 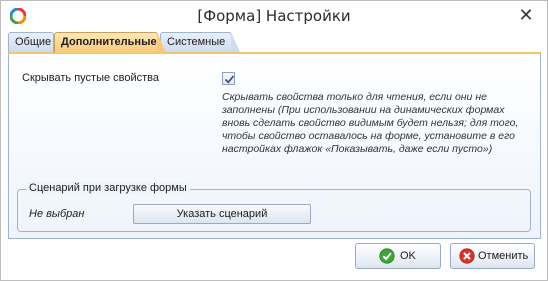 I want to click on window-title: [Форма] Настройки, so click(x=274, y=16).